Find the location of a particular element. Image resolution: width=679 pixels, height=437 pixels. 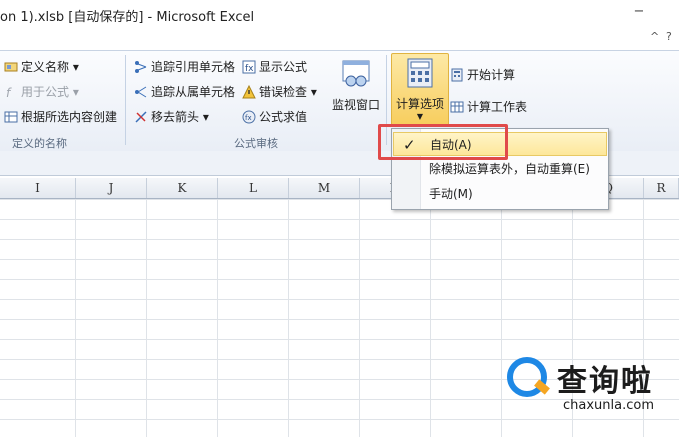

menu-item-manual: 手动(M) is located at coordinates (500, 194).